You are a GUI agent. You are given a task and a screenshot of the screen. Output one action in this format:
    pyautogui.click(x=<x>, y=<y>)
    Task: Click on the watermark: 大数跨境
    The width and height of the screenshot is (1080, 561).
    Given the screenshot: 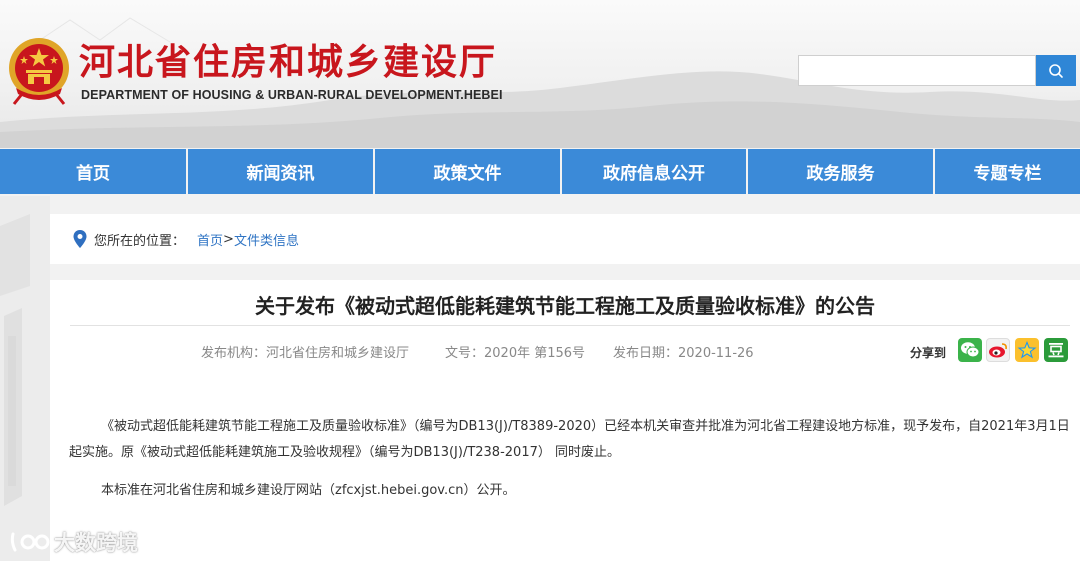 What is the action you would take?
    pyautogui.click(x=74, y=542)
    